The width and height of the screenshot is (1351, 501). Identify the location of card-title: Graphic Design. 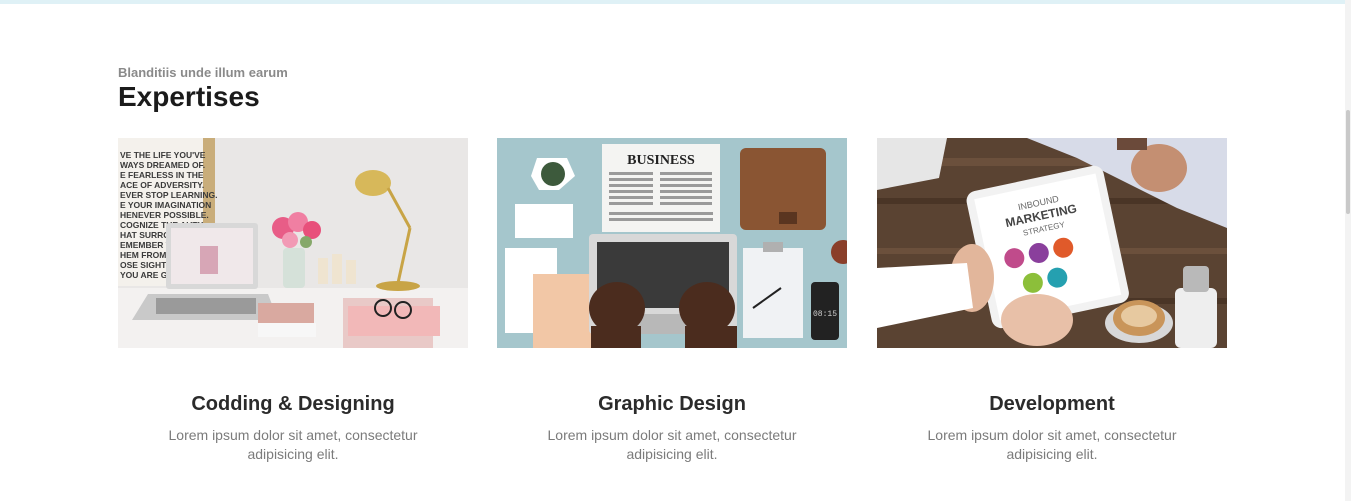
(672, 404).